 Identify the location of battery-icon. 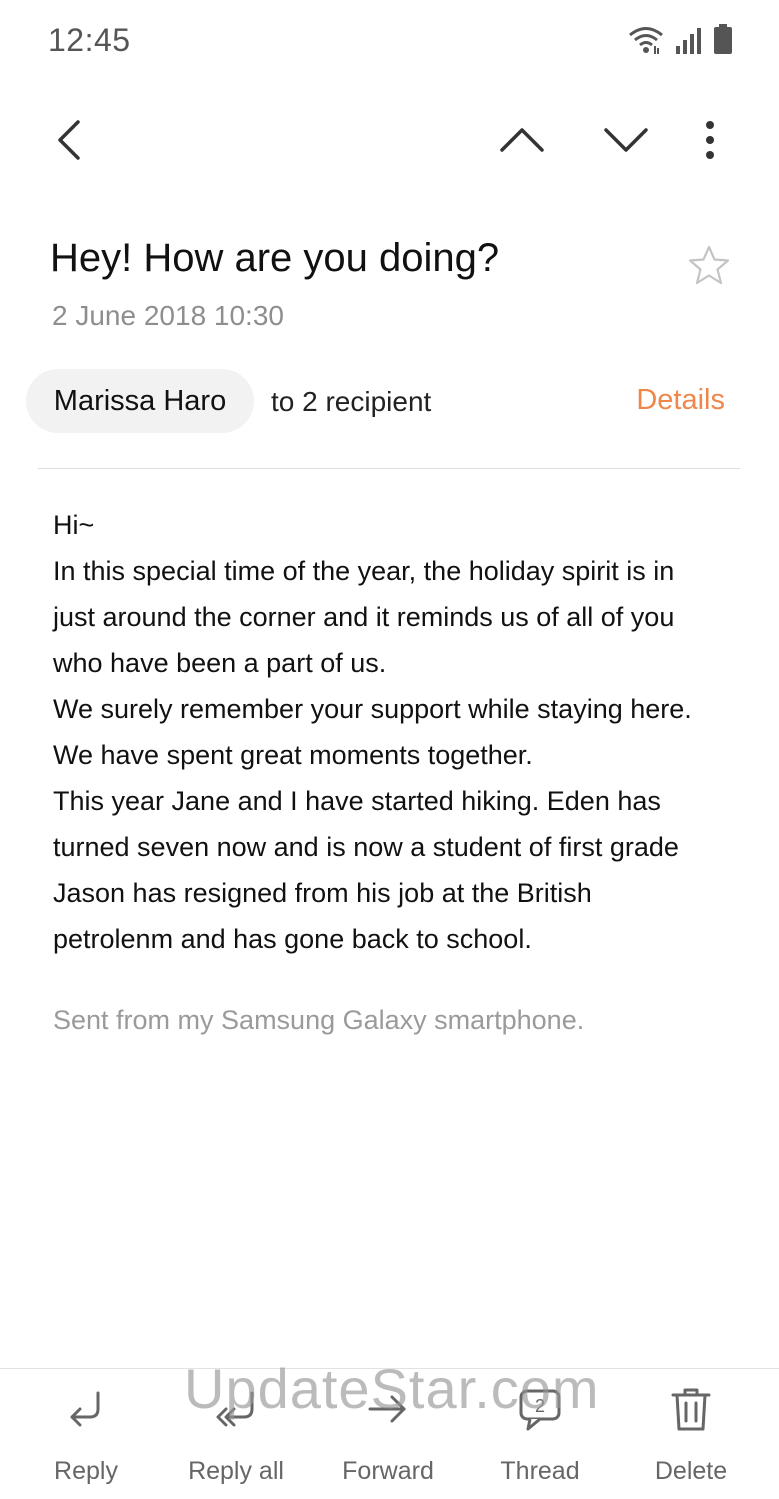
(723, 41).